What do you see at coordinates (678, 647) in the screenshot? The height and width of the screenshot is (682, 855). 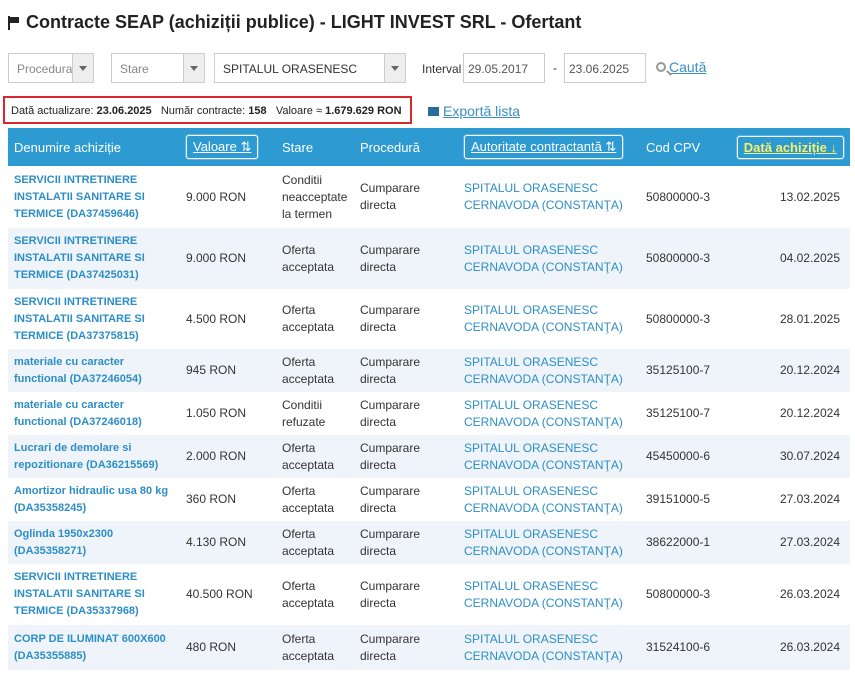 I see `cpv-cell: 31524100-6` at bounding box center [678, 647].